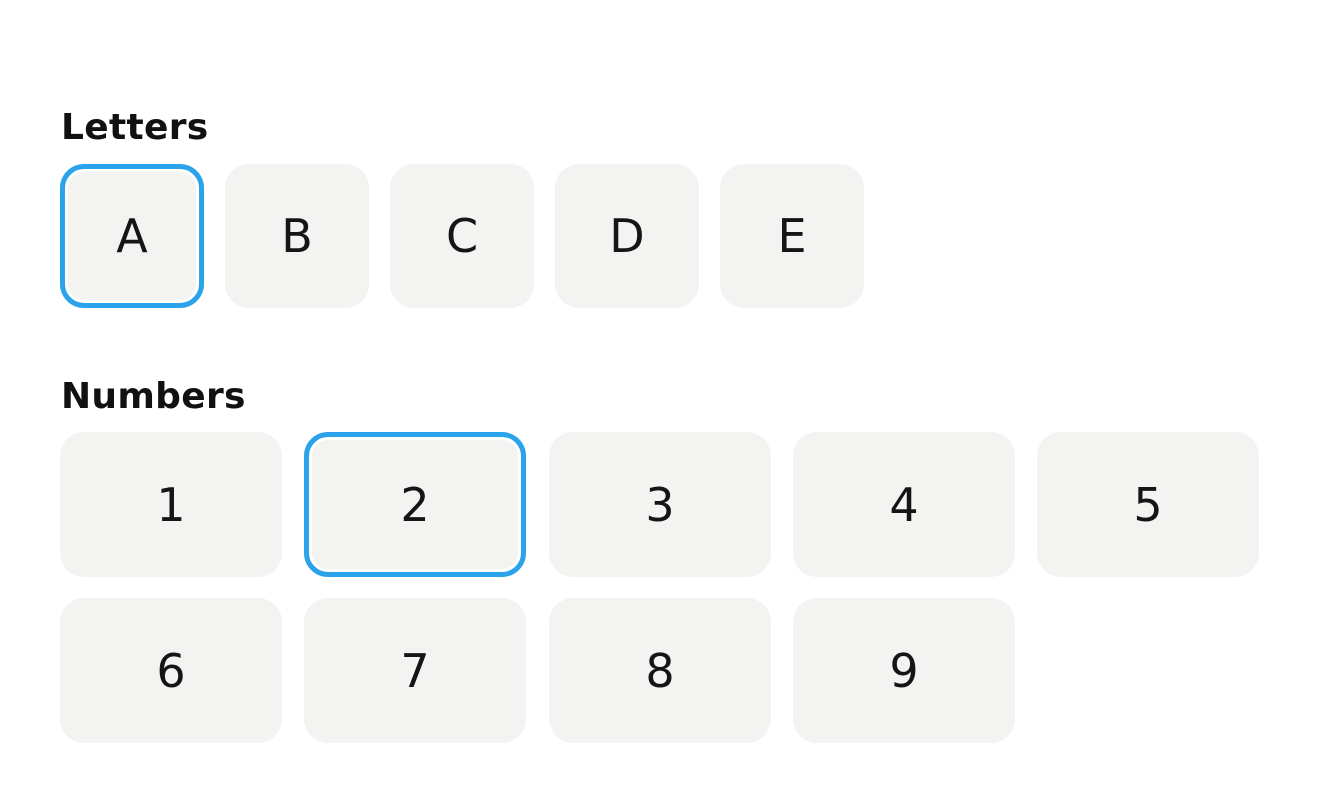 The height and width of the screenshot is (804, 1320). I want to click on letter-option-b: B, so click(297, 236).